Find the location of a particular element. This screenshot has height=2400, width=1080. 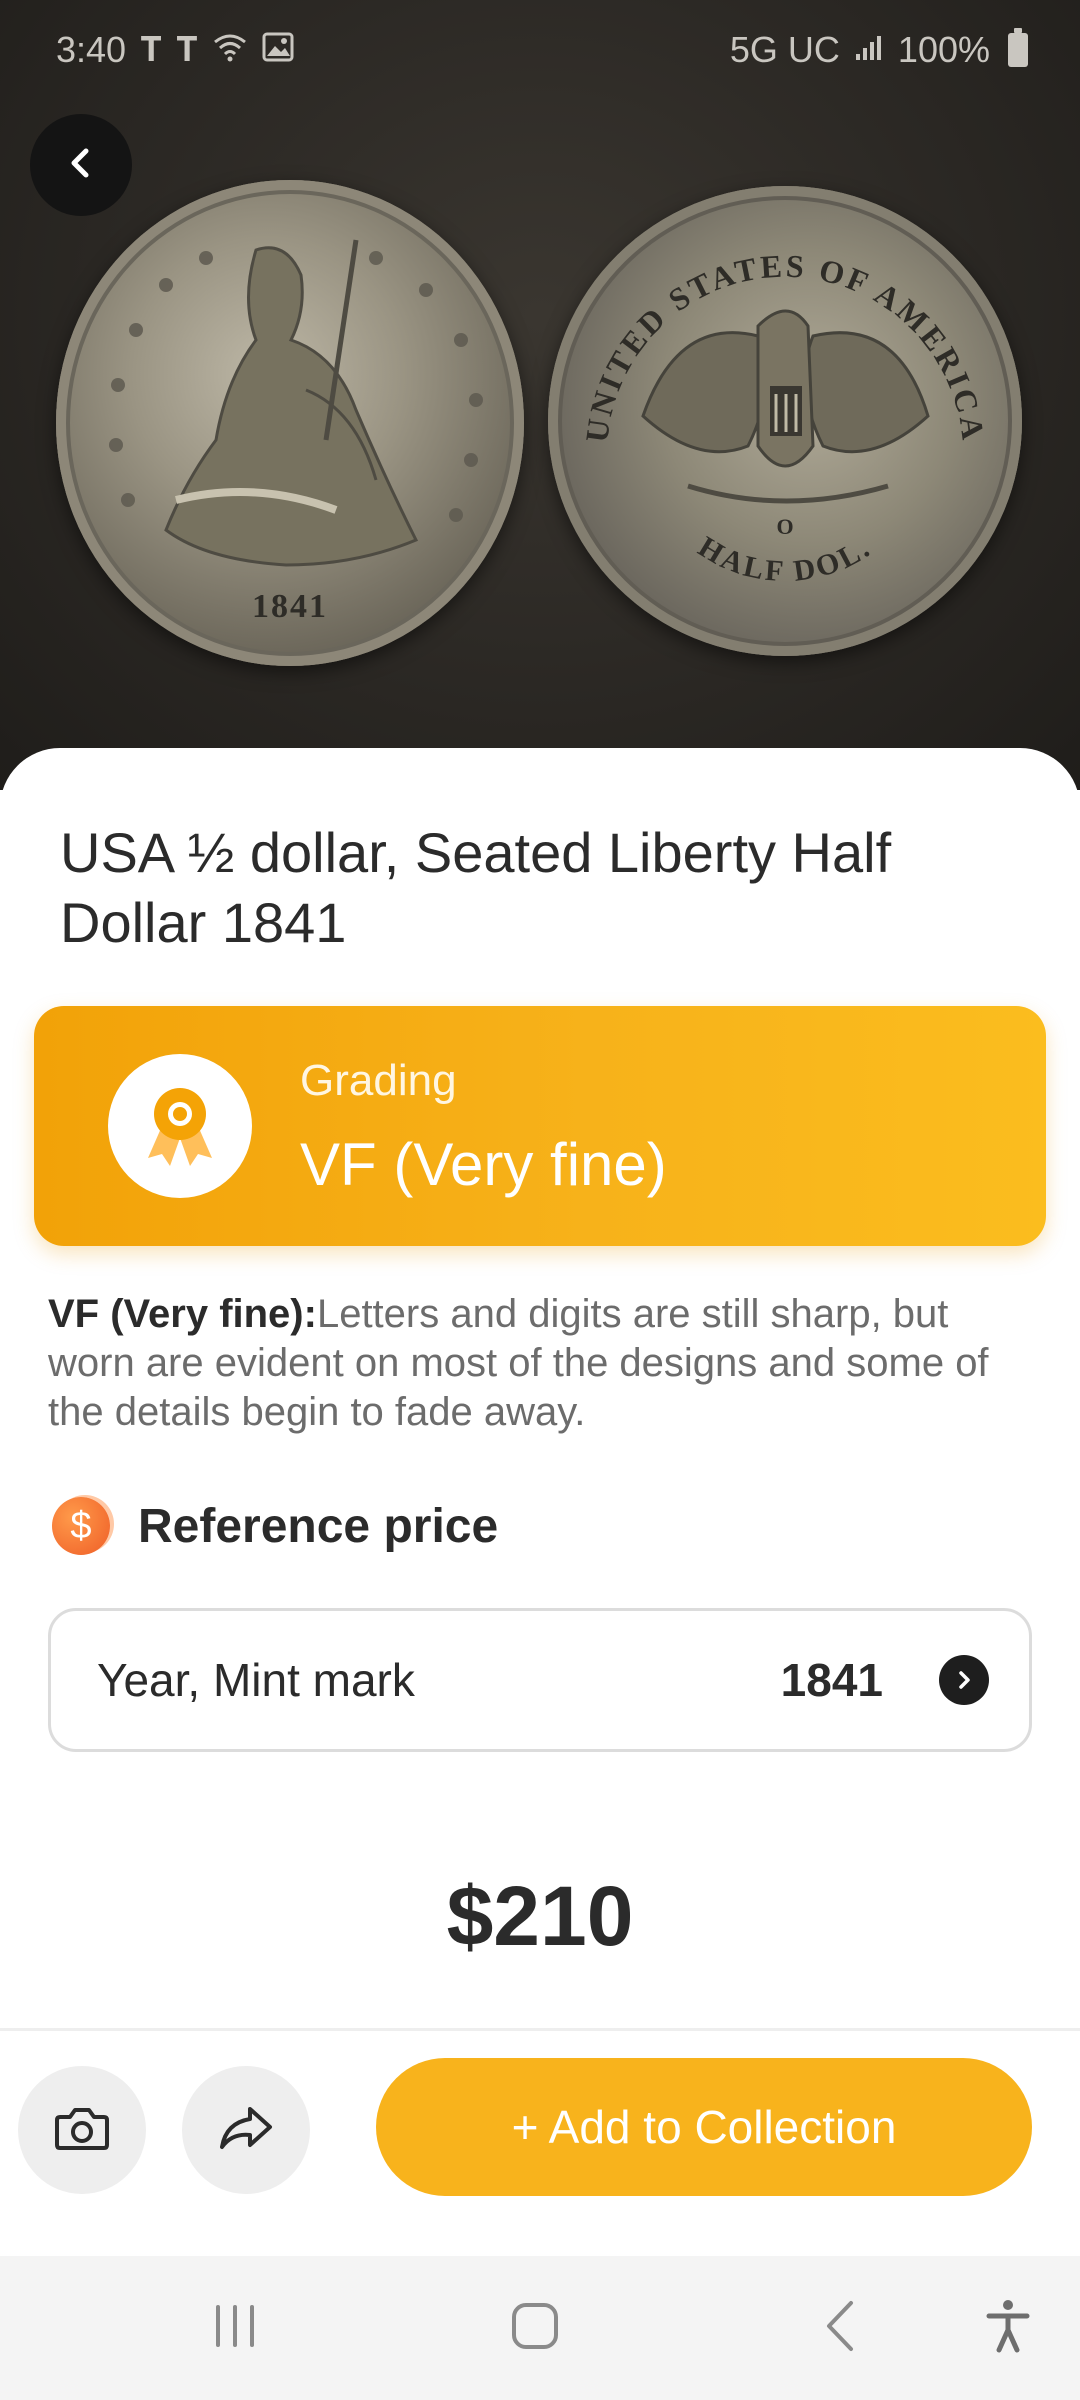

battery-icon is located at coordinates (1018, 47).